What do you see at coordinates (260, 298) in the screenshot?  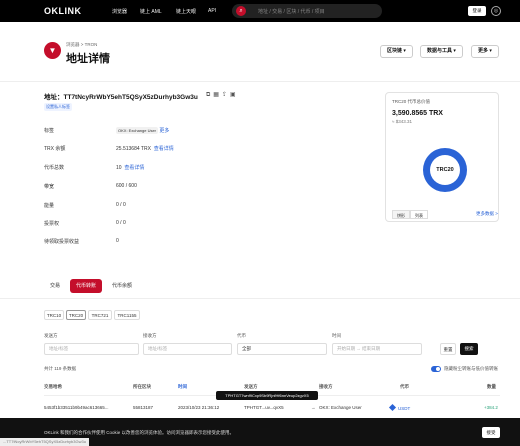 I see `divider` at bounding box center [260, 298].